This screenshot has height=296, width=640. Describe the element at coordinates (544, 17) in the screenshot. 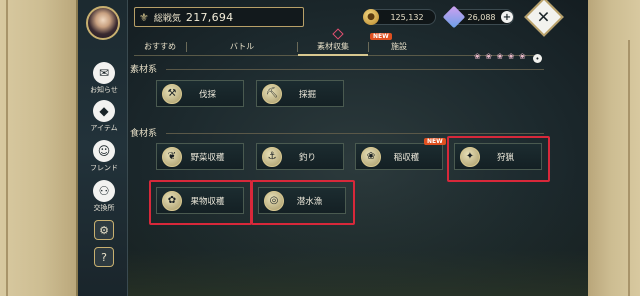

I see `close-icon: ✕` at that location.